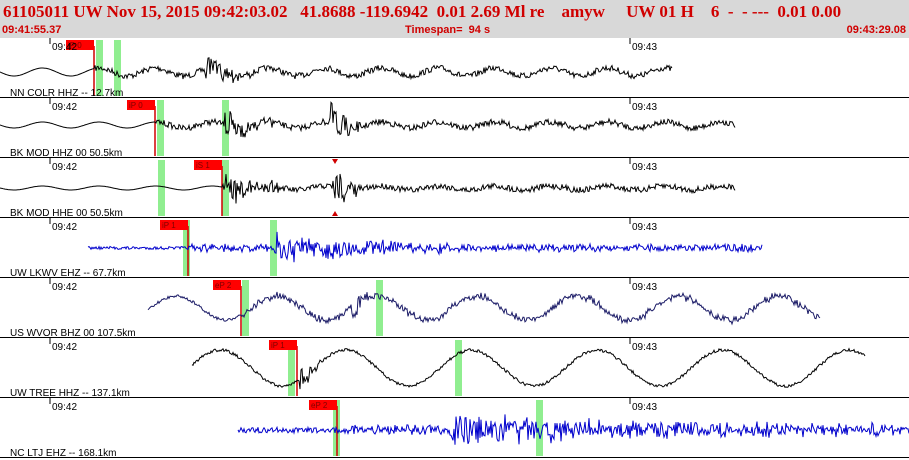  What do you see at coordinates (73, 333) in the screenshot?
I see `channel-label: US WVOR BHZ 00 107.5km` at bounding box center [73, 333].